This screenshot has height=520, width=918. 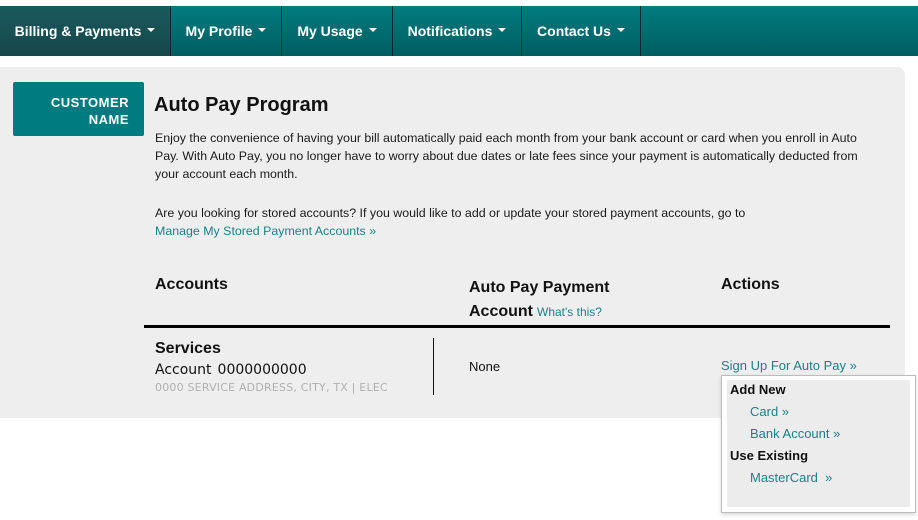 What do you see at coordinates (108, 119) in the screenshot?
I see `customer-name-line2: NAME` at bounding box center [108, 119].